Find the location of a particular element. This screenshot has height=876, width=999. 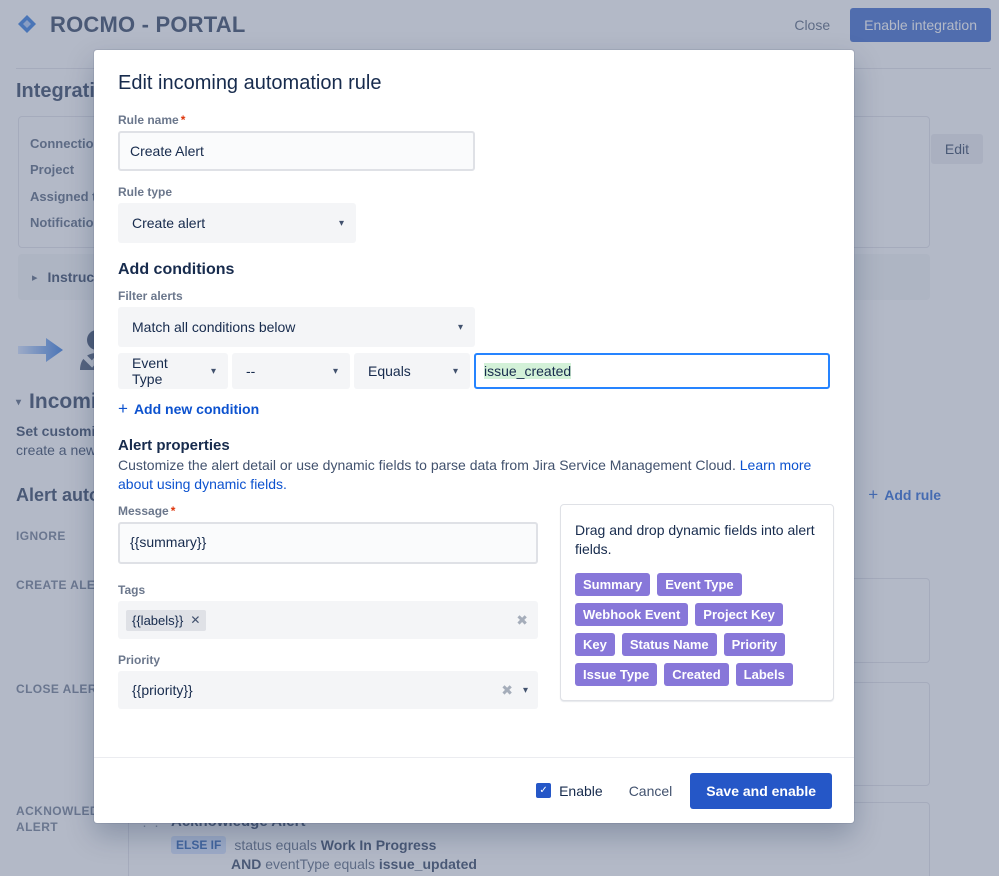

modal-title: Edit incoming automation rule is located at coordinates (250, 83).